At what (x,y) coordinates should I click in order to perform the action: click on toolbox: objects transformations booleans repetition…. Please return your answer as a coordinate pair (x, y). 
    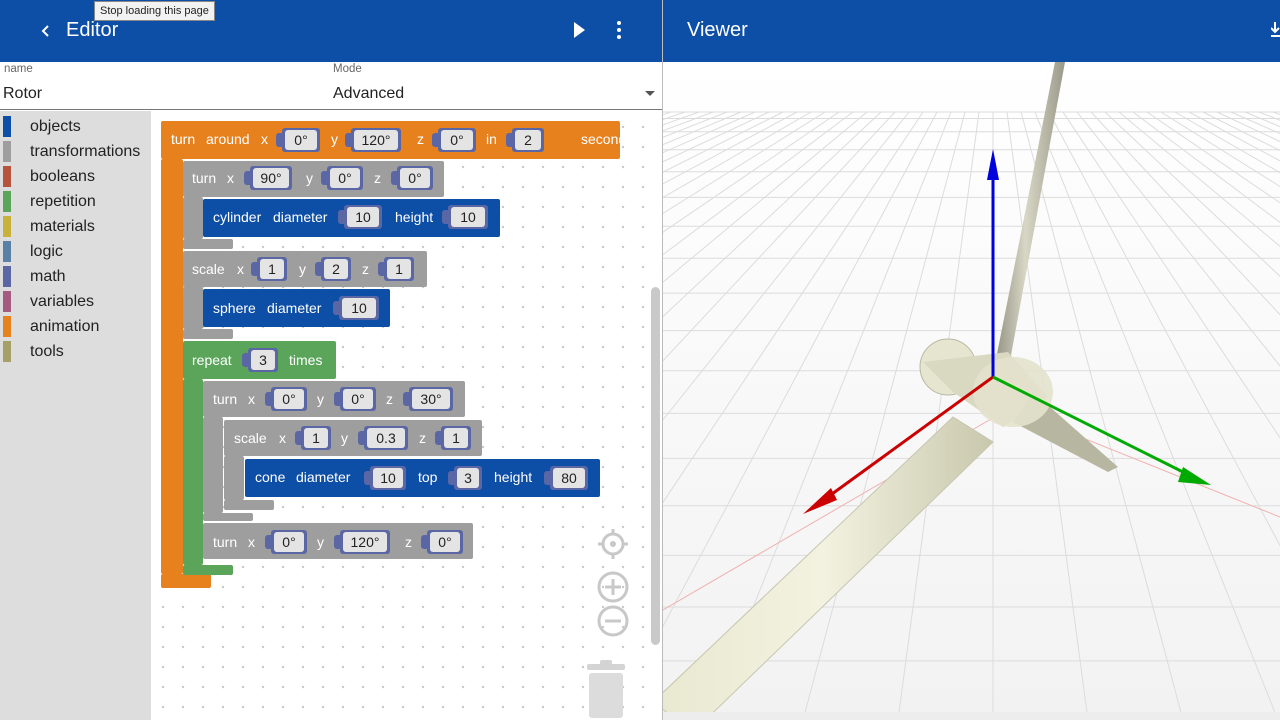
    Looking at the image, I should click on (75, 415).